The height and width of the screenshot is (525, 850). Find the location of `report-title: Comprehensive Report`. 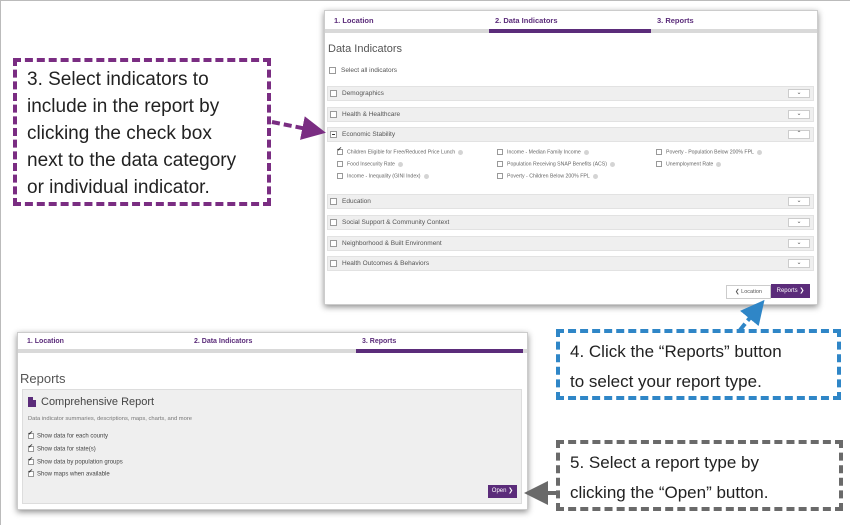

report-title: Comprehensive Report is located at coordinates (98, 402).